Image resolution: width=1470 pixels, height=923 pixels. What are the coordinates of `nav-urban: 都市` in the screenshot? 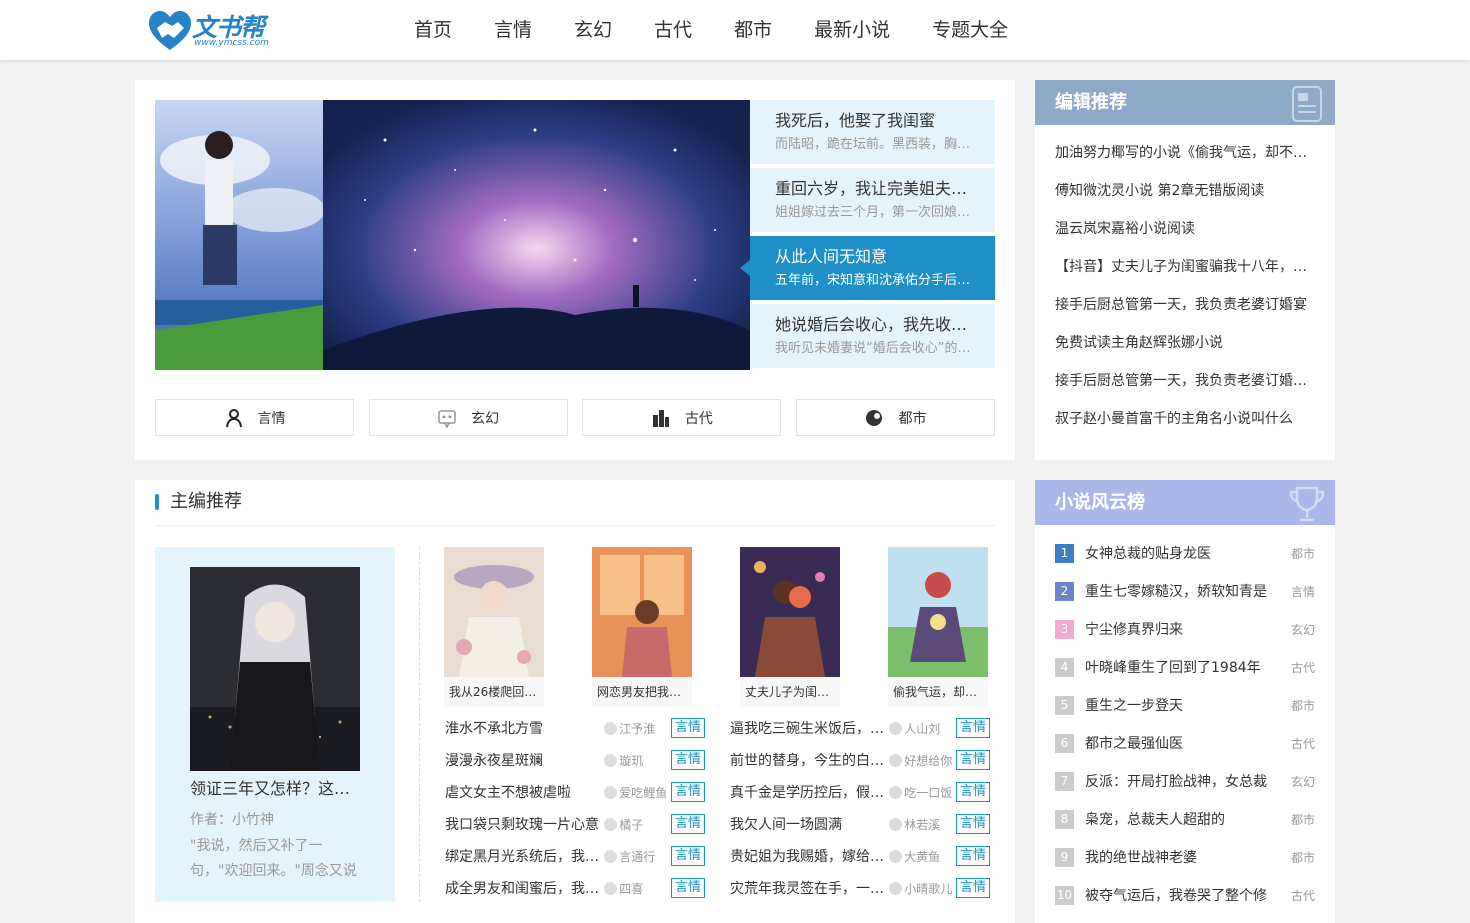 It's located at (753, 30).